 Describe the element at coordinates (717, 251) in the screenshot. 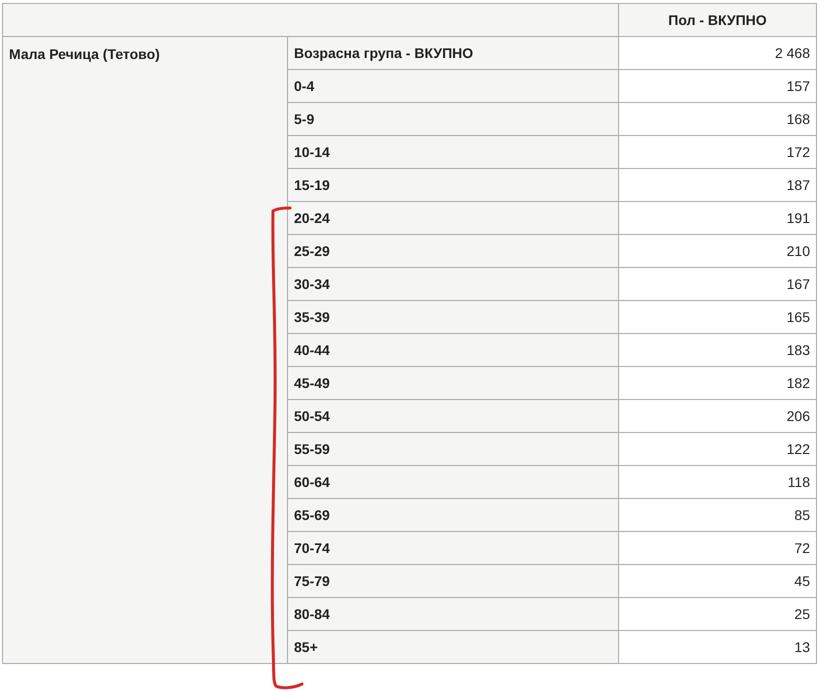

I see `table-cell: 210` at that location.